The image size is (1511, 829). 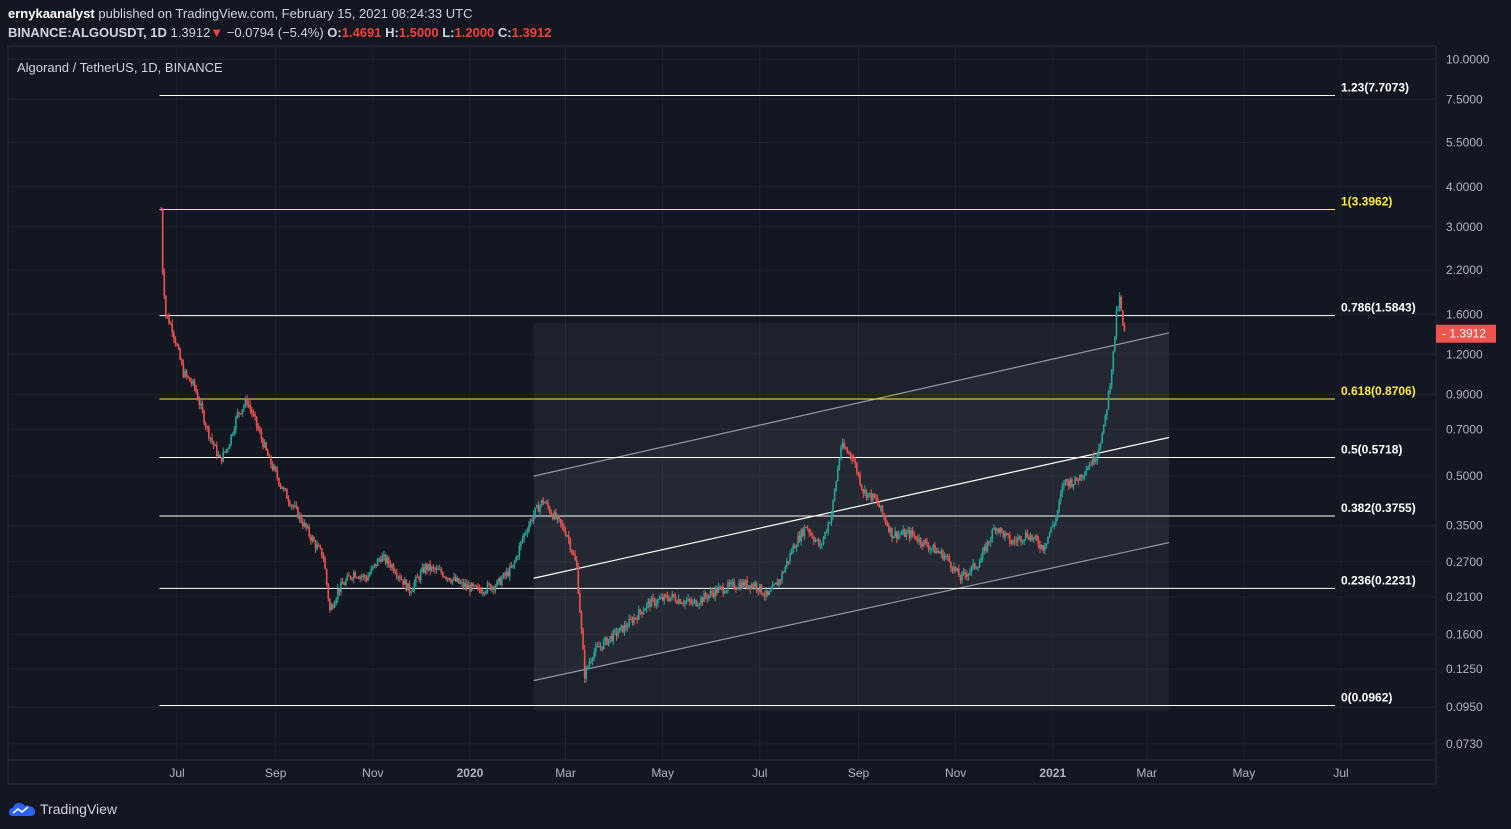 What do you see at coordinates (1371, 449) in the screenshot?
I see `fib-level-label: 0.5(0.5718)` at bounding box center [1371, 449].